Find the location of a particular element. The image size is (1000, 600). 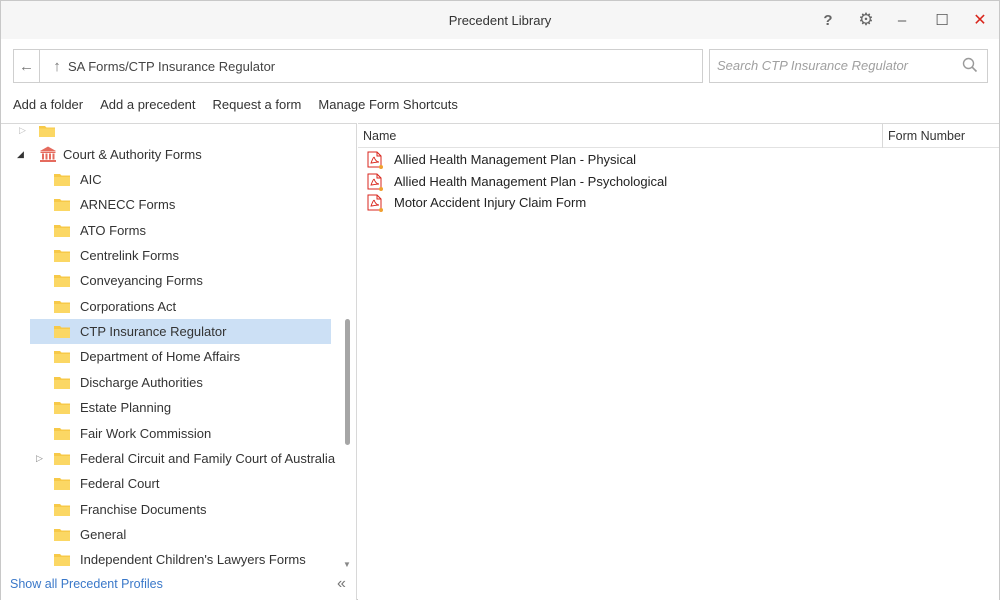

tree-item-label: ATO Forms is located at coordinates (113, 230).